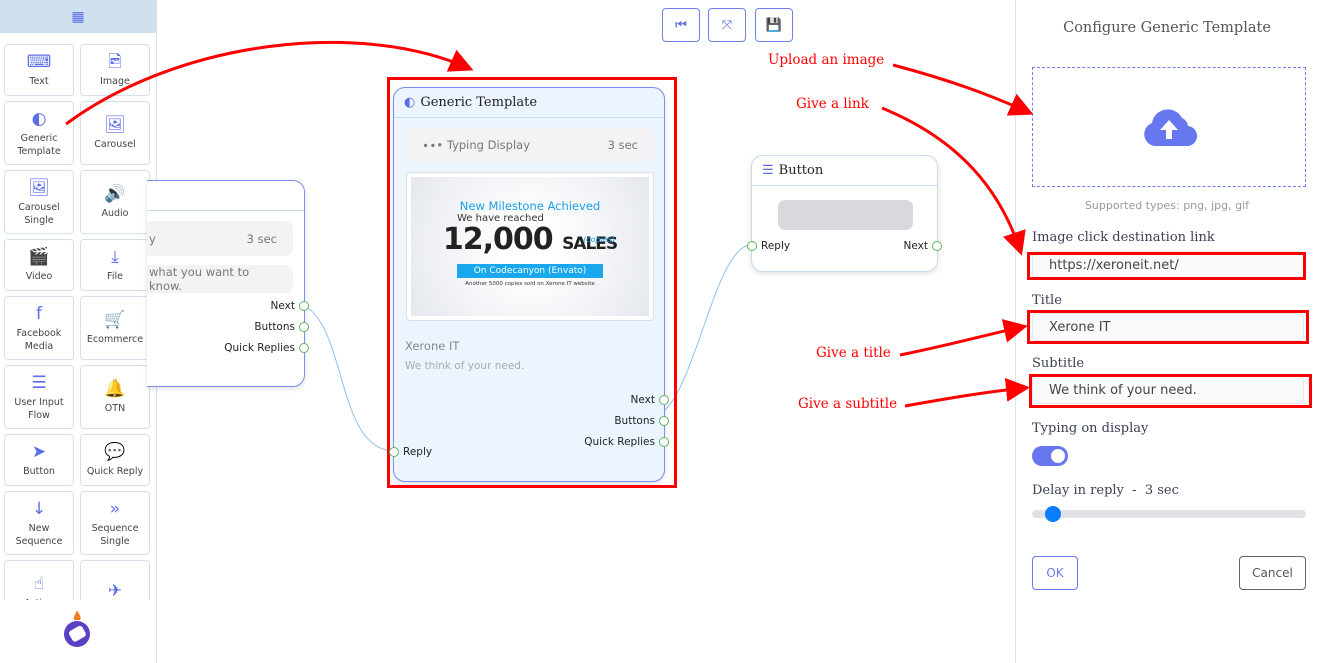  Describe the element at coordinates (39, 382) in the screenshot. I see `lines-icon: ☰` at that location.